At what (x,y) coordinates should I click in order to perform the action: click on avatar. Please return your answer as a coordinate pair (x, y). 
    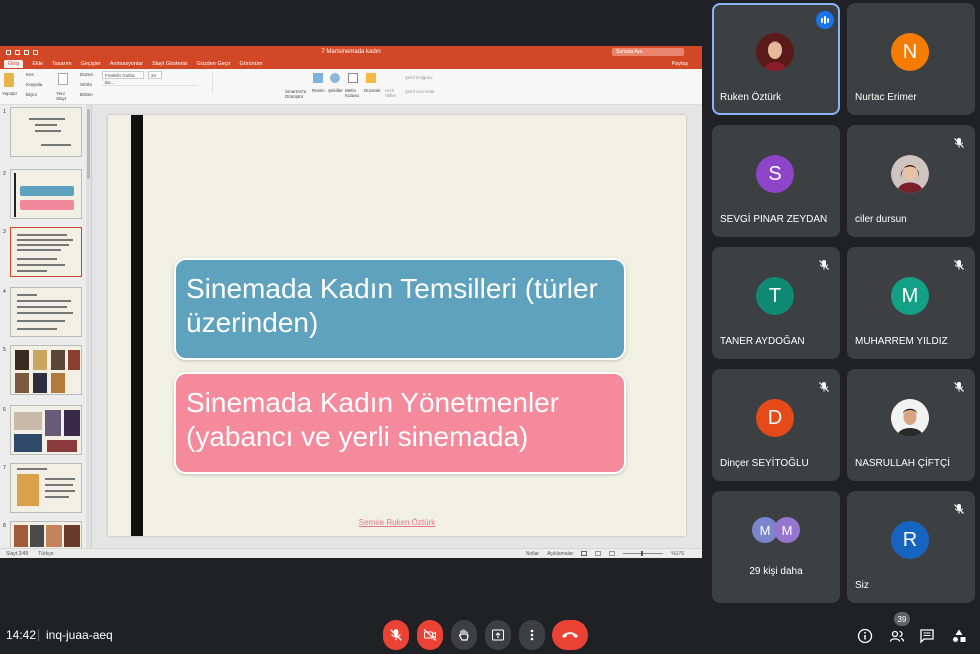
    Looking at the image, I should click on (910, 418).